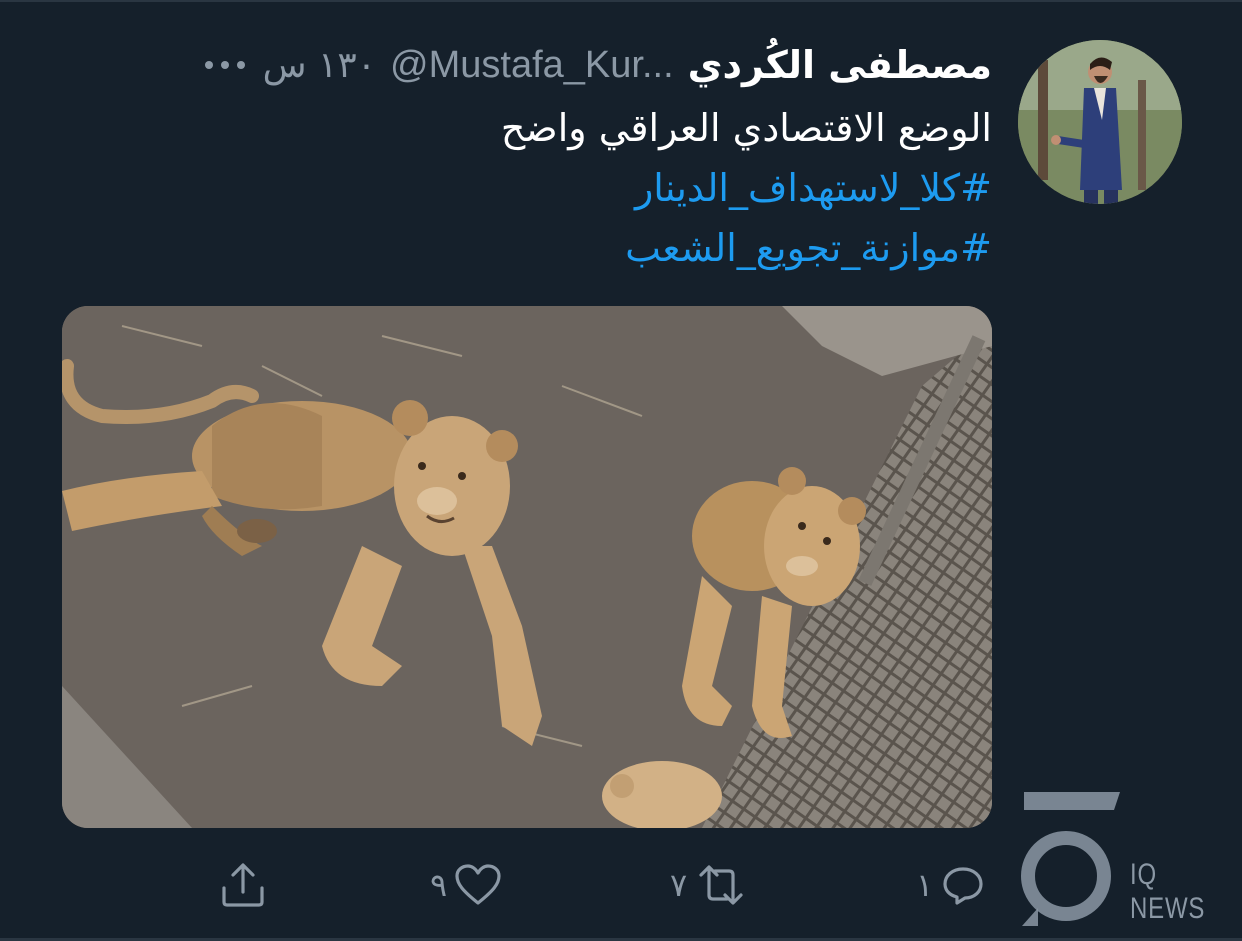 The width and height of the screenshot is (1242, 941). I want to click on more-horizontal-icon, so click(224, 65).